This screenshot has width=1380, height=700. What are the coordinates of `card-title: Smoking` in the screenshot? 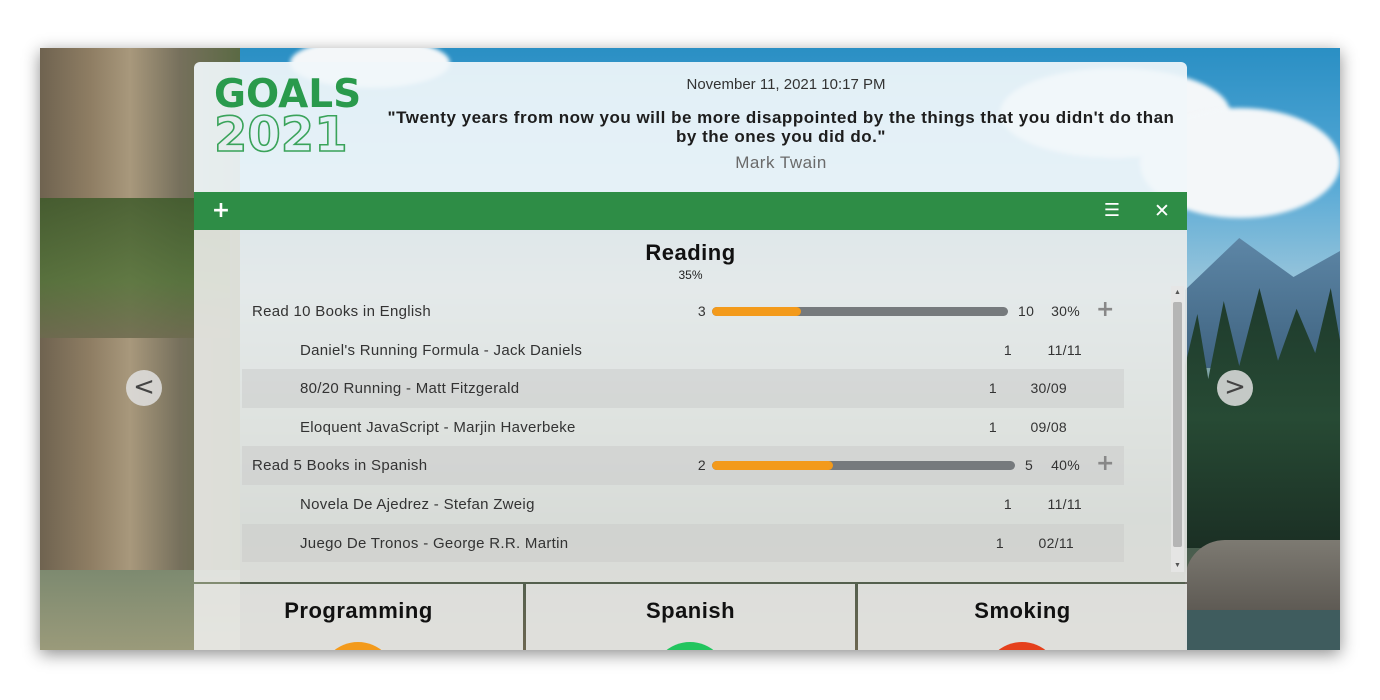 It's located at (1022, 610).